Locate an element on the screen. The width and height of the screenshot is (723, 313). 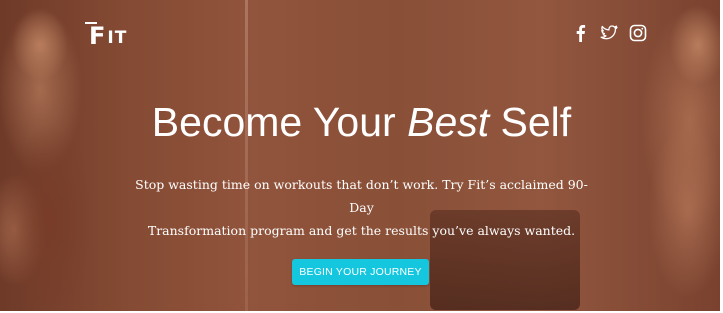
logo-letter-f: F is located at coordinates (95, 36).